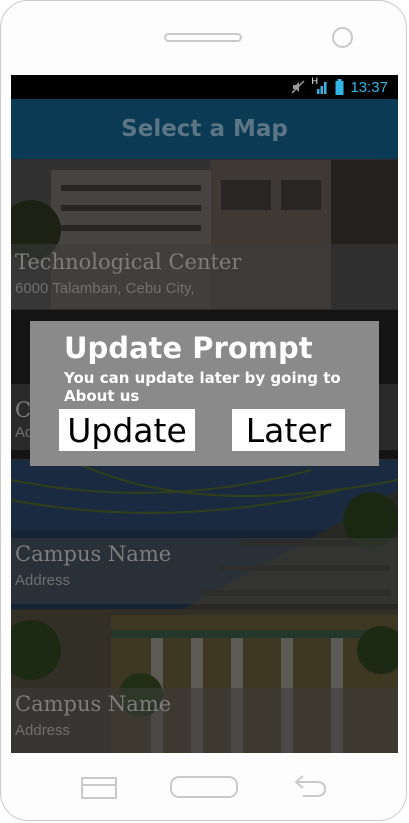 The image size is (409, 823). What do you see at coordinates (369, 87) in the screenshot?
I see `clock: 13:37` at bounding box center [369, 87].